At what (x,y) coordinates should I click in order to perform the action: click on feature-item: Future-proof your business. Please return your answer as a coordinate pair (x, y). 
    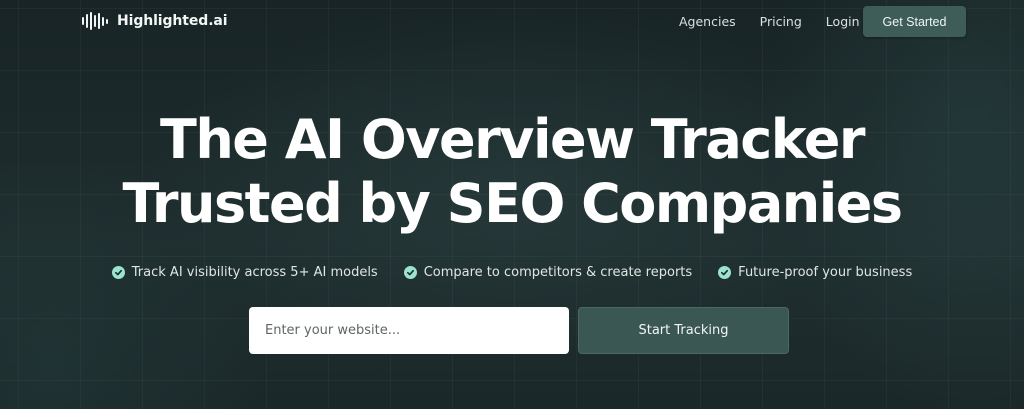
    Looking at the image, I should click on (815, 272).